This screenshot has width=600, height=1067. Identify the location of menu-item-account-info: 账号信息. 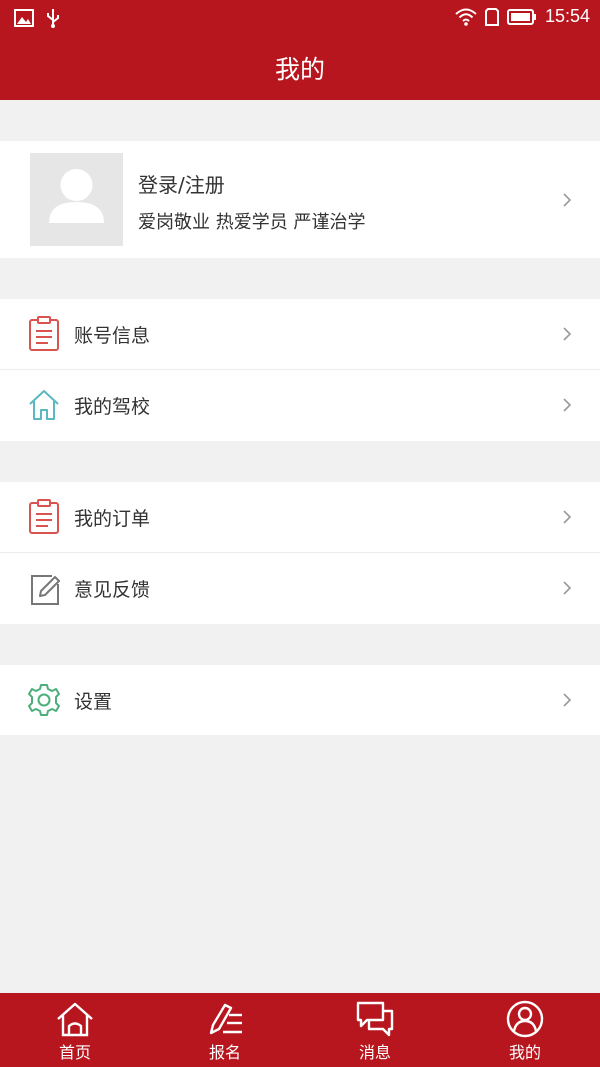
(300, 334).